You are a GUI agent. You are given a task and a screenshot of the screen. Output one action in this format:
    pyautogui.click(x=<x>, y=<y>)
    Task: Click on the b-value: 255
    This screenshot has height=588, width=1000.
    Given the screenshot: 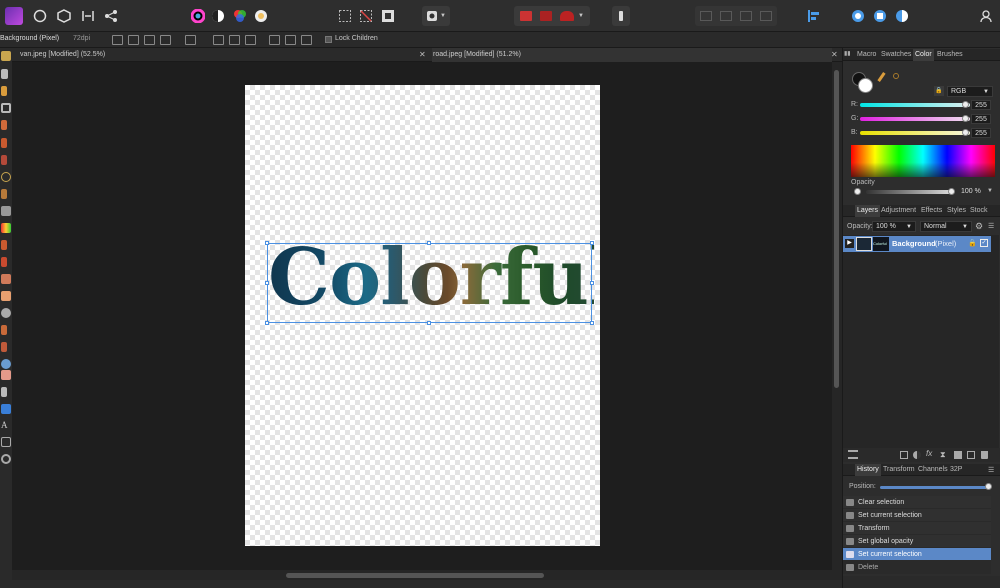 What is the action you would take?
    pyautogui.click(x=981, y=133)
    